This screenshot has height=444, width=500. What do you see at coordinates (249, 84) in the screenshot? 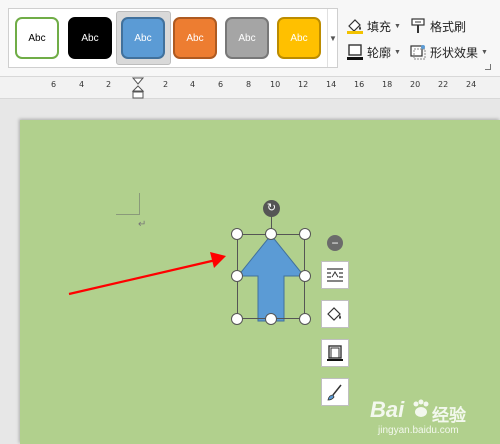
I see `ruler-tick: 8` at bounding box center [249, 84].